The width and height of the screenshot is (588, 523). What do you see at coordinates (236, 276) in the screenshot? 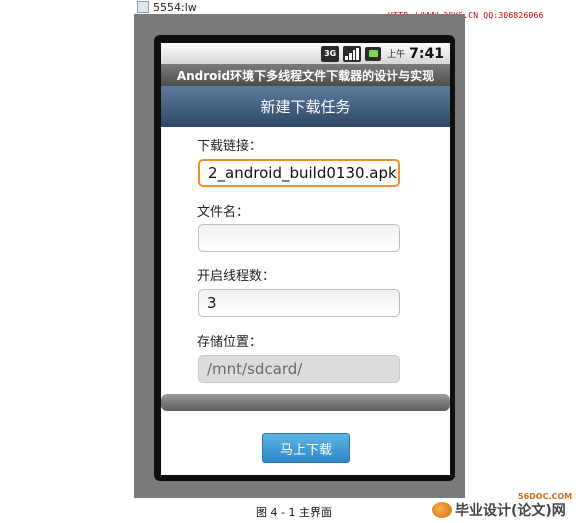
I see `threads-label: 开启线程数：` at bounding box center [236, 276].